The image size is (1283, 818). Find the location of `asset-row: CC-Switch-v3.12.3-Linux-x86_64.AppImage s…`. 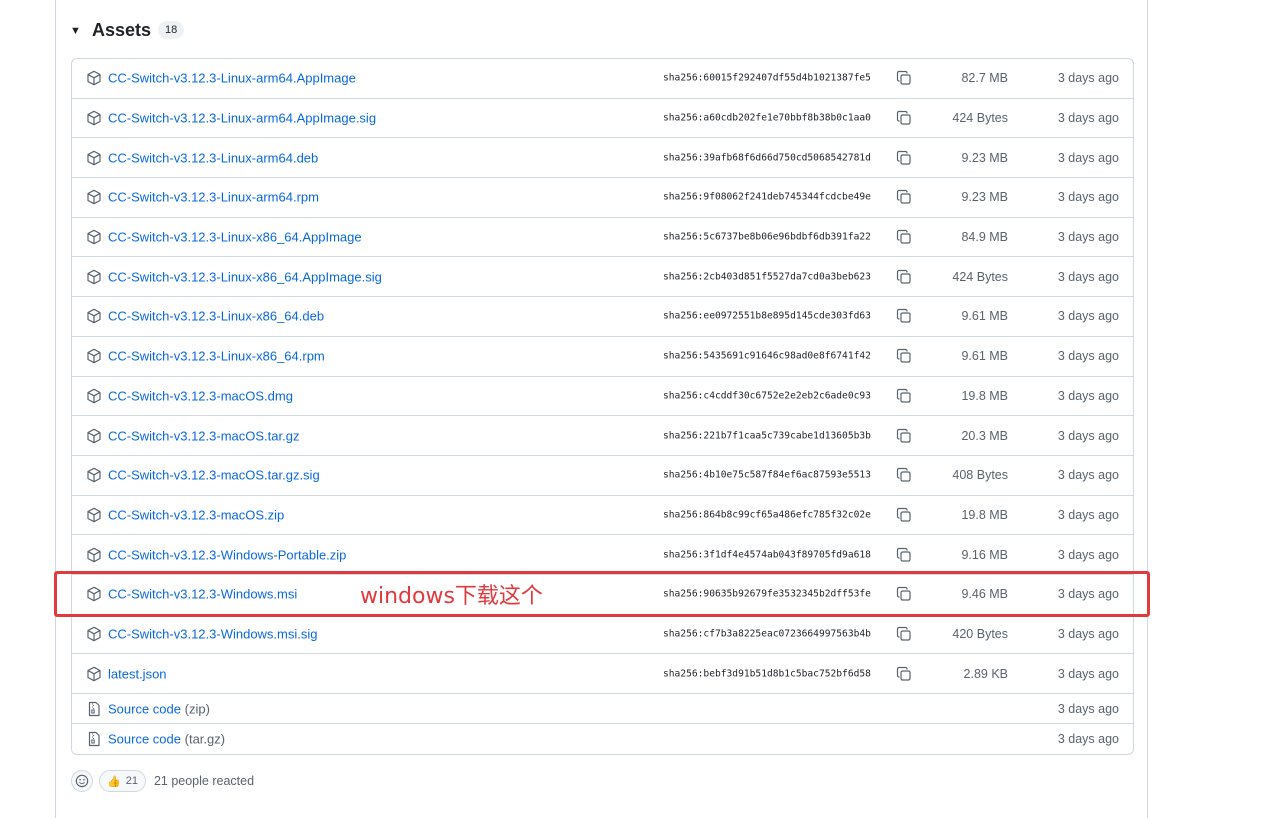

asset-row: CC-Switch-v3.12.3-Linux-x86_64.AppImage s… is located at coordinates (602, 238).